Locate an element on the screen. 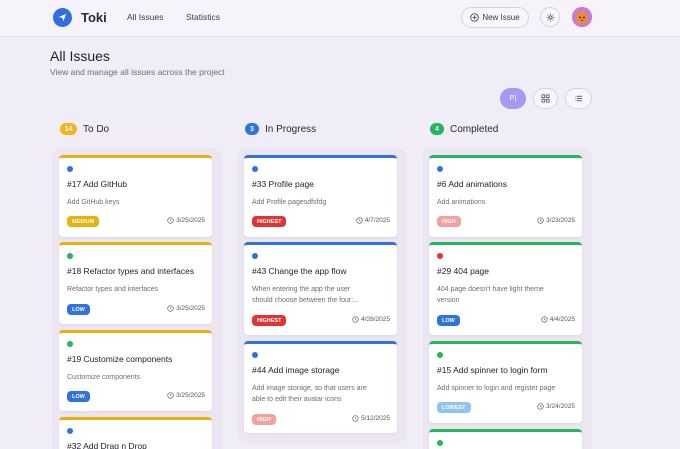  grid-view-button is located at coordinates (545, 98).